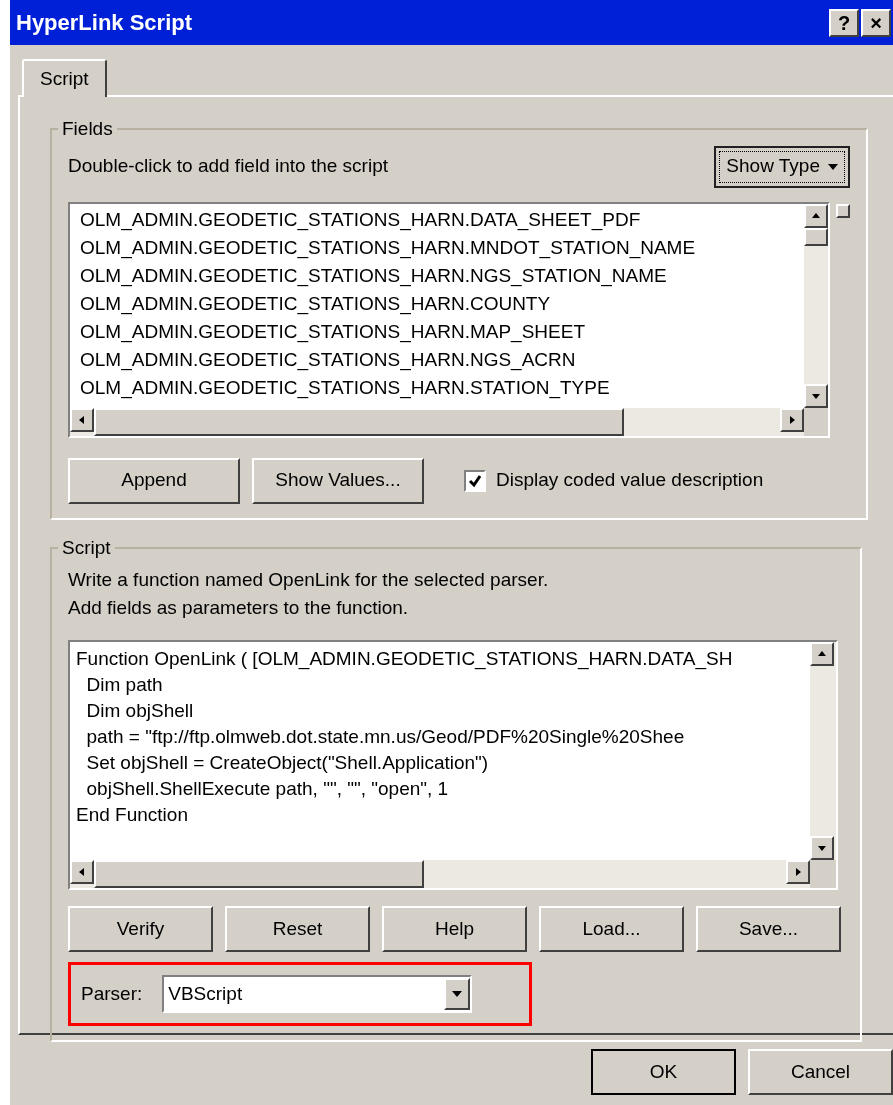  I want to click on code-line: path = "ftp://ftp.olmweb.dot.state.mn.us/Geod/PDF%20Single%20Shee, so click(385, 737).